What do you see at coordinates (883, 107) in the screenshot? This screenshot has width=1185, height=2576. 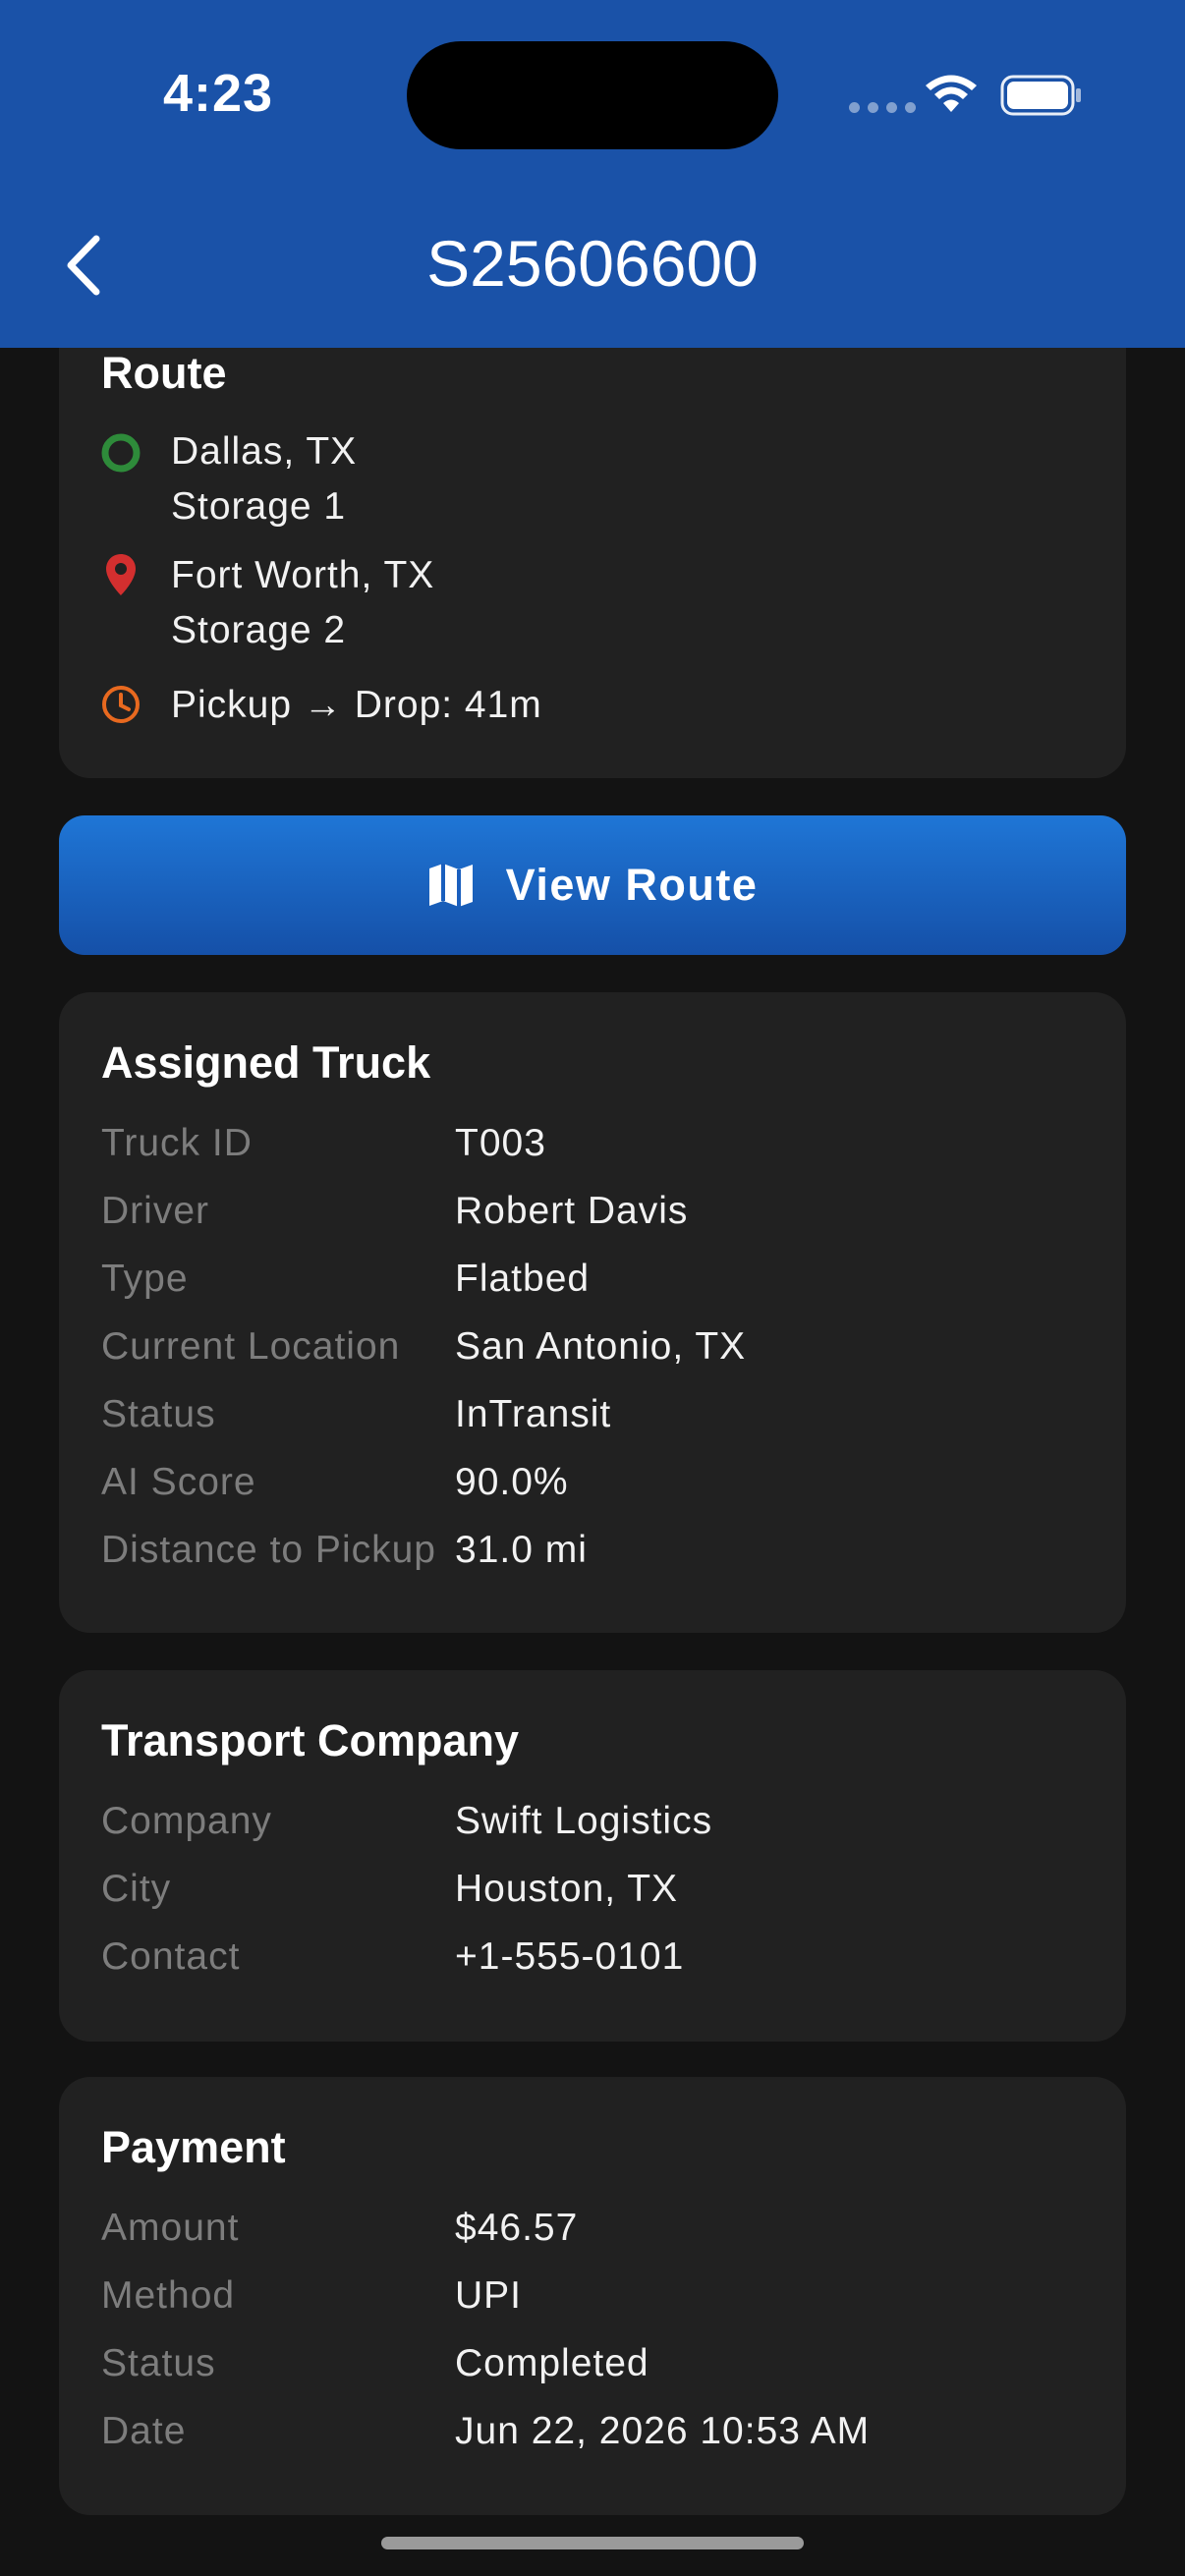 I see `cellular-signal-icon` at bounding box center [883, 107].